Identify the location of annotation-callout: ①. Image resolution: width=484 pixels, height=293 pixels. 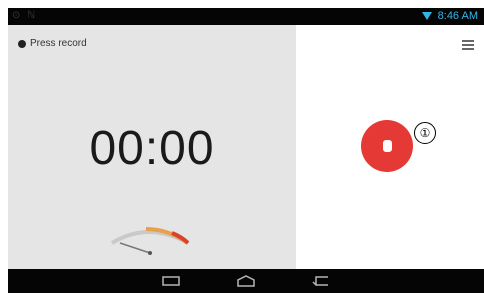
(425, 133).